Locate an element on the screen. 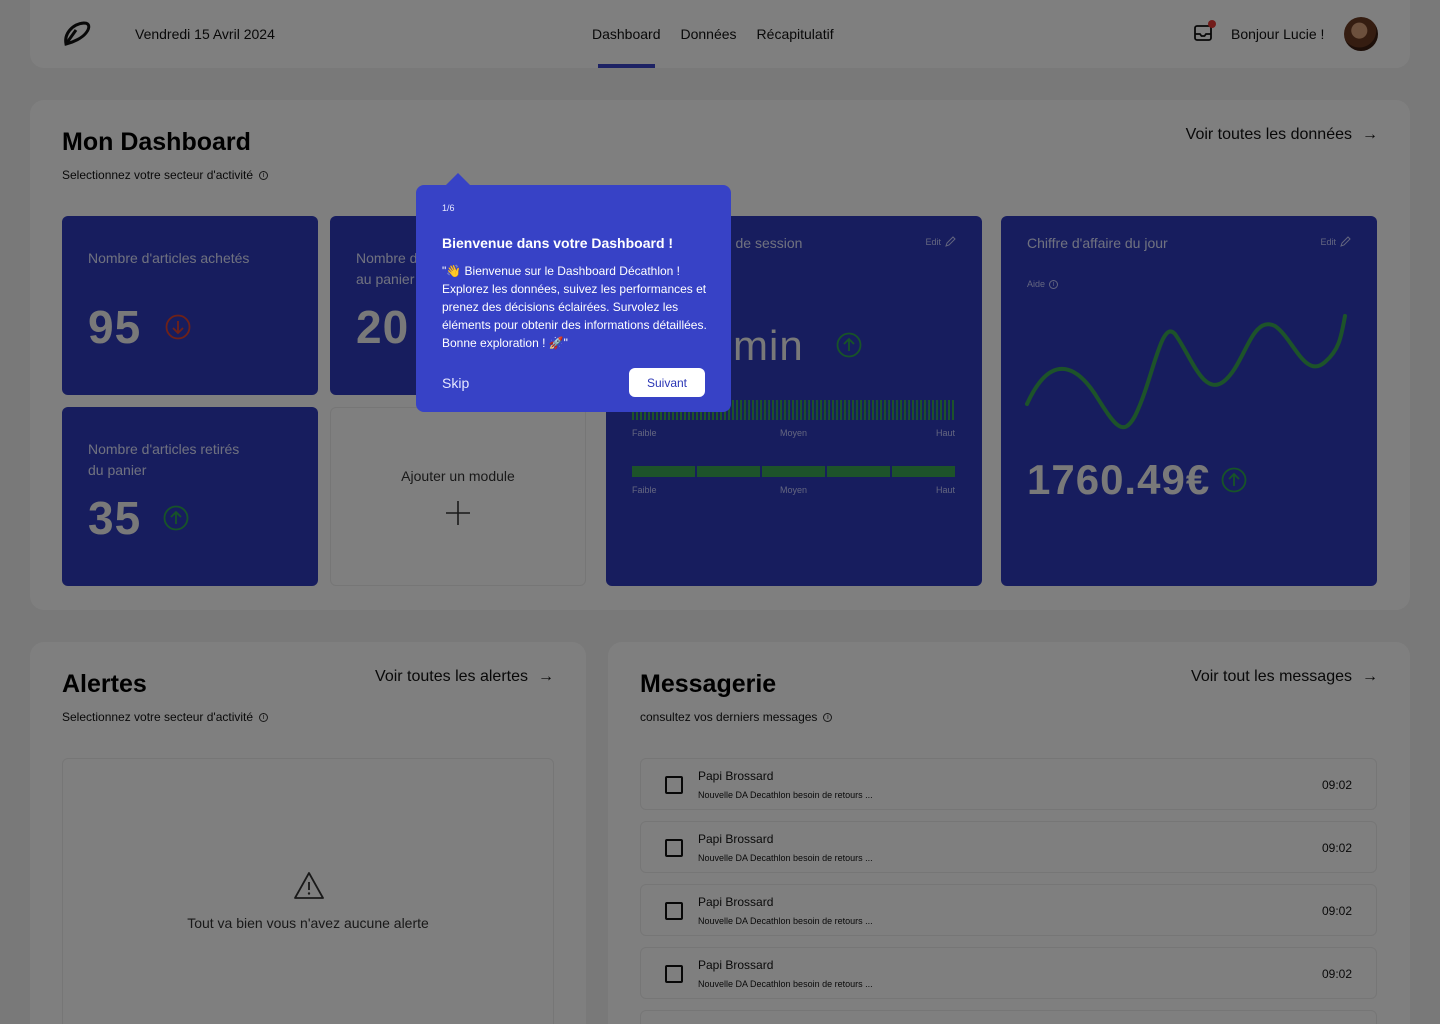 Image resolution: width=1440 pixels, height=1024 pixels. tour-skip-button: Skip is located at coordinates (455, 383).